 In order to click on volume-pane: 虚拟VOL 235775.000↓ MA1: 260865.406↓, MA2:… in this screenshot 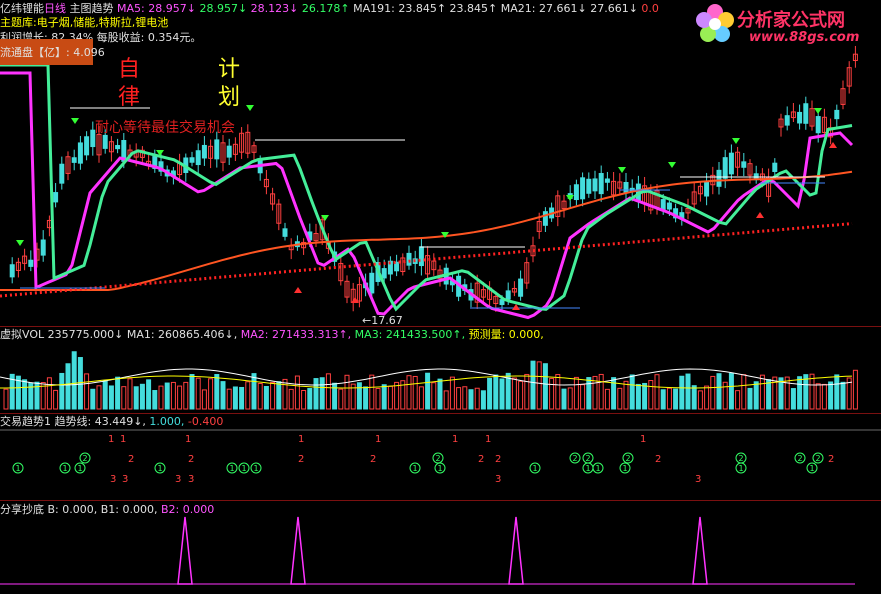, I will do `click(440, 370)`.